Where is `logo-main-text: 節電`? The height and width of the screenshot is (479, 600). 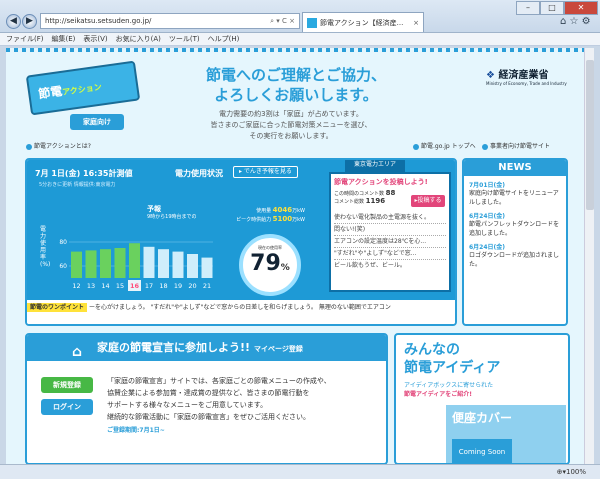 logo-main-text: 節電 is located at coordinates (50, 92).